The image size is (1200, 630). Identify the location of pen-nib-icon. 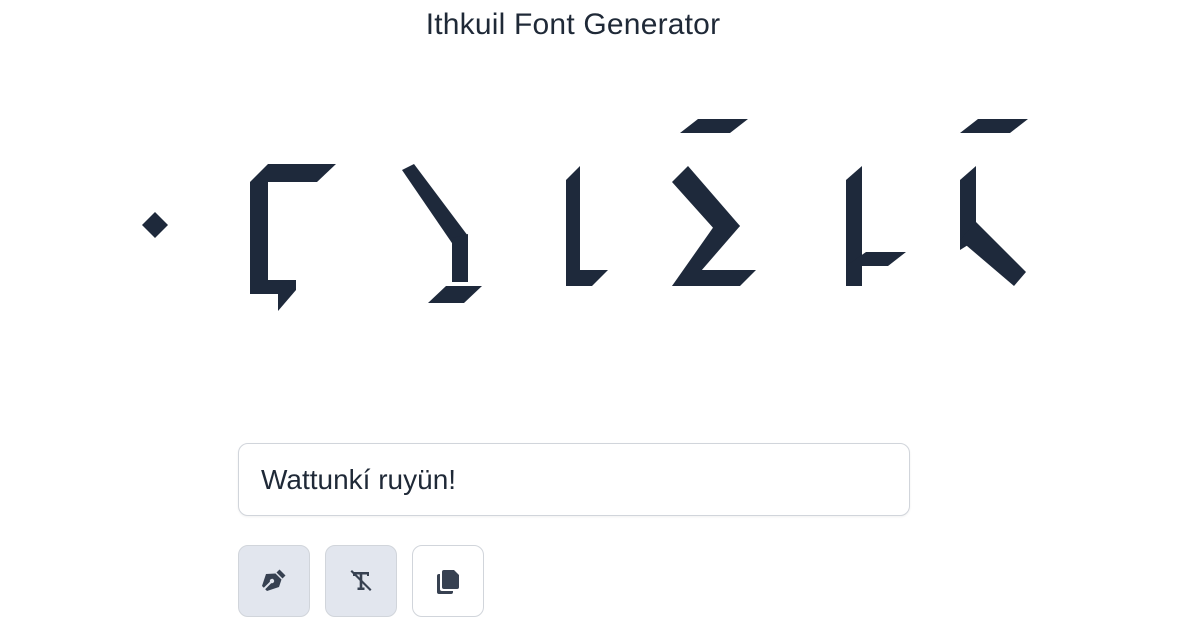
(274, 580).